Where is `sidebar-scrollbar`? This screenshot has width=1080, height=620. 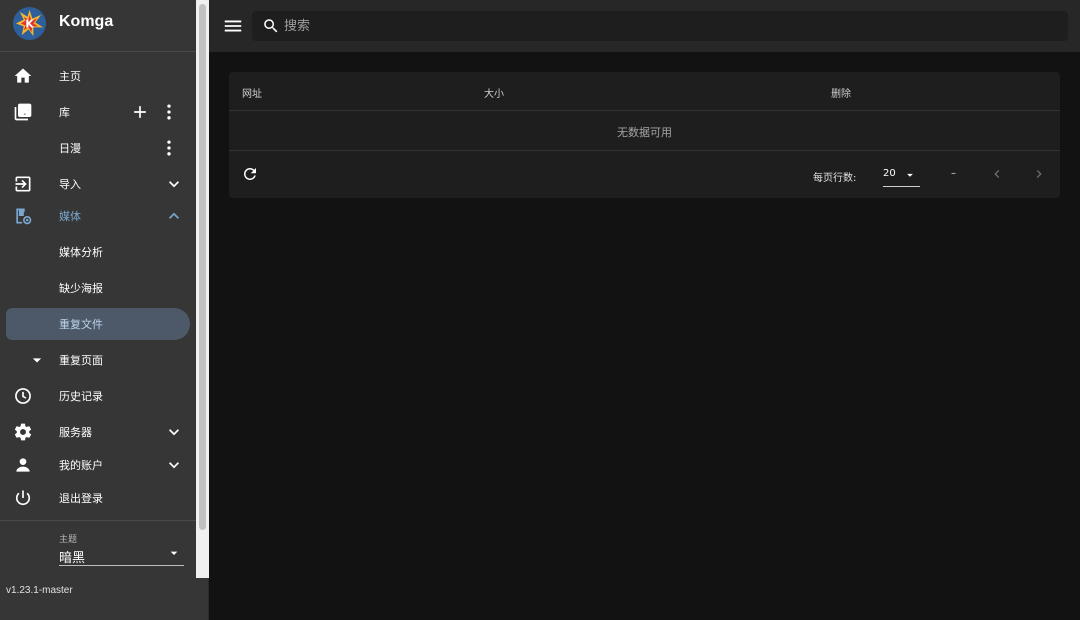 sidebar-scrollbar is located at coordinates (202, 289).